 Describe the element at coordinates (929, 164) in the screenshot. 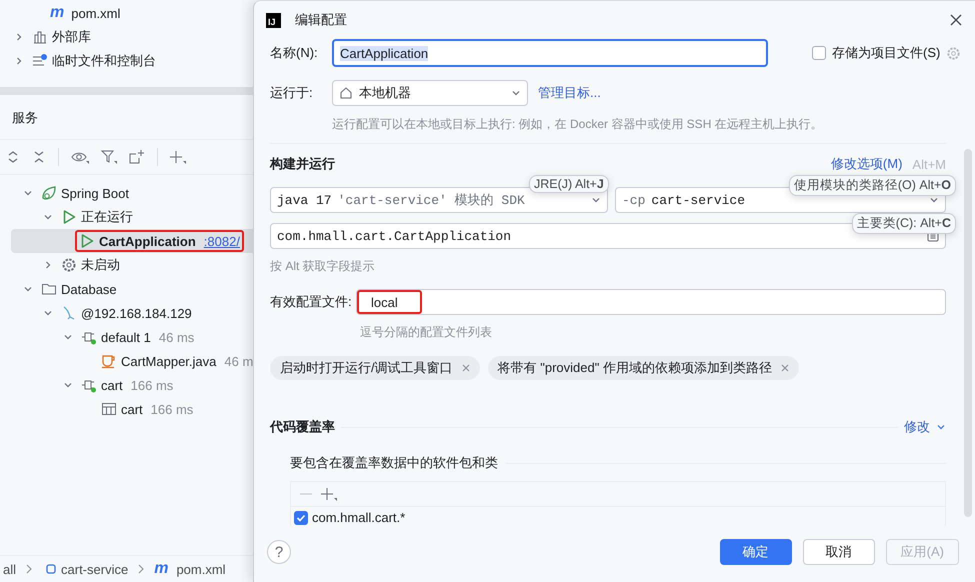

I see `shortcut-text: Alt+M` at that location.